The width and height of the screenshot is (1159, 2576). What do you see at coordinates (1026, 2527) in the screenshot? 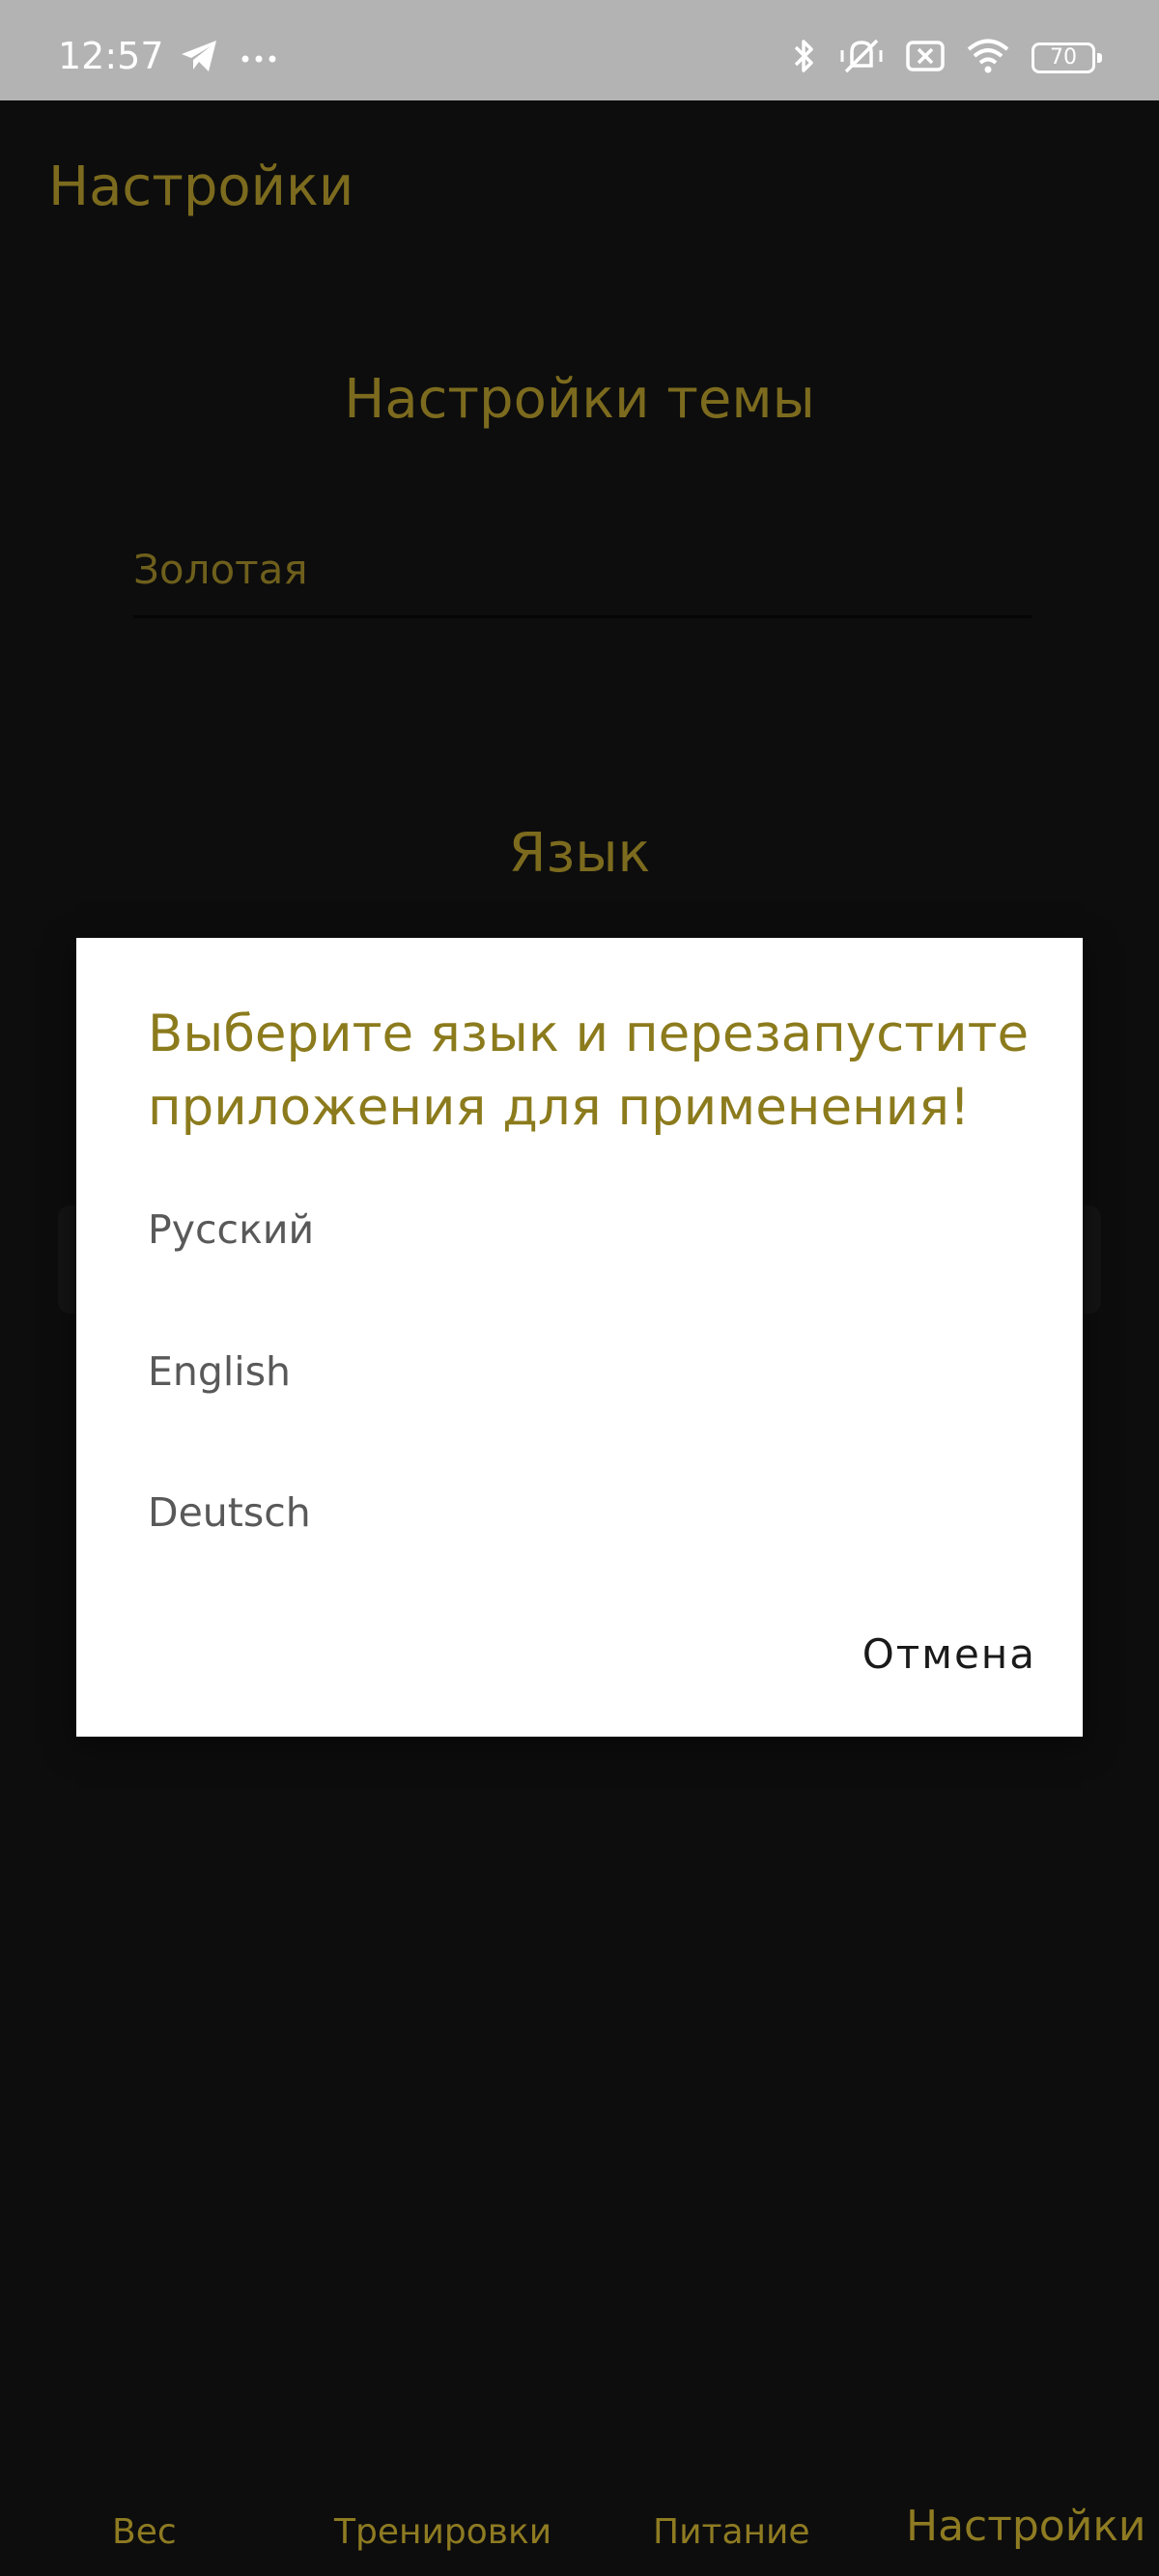
I see `nav-item-settings: Настройки` at bounding box center [1026, 2527].